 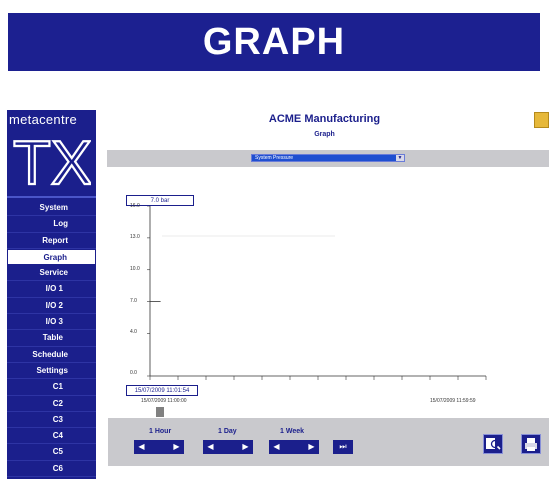 I want to click on tx-logo-icon: TX, so click(x=51, y=160).